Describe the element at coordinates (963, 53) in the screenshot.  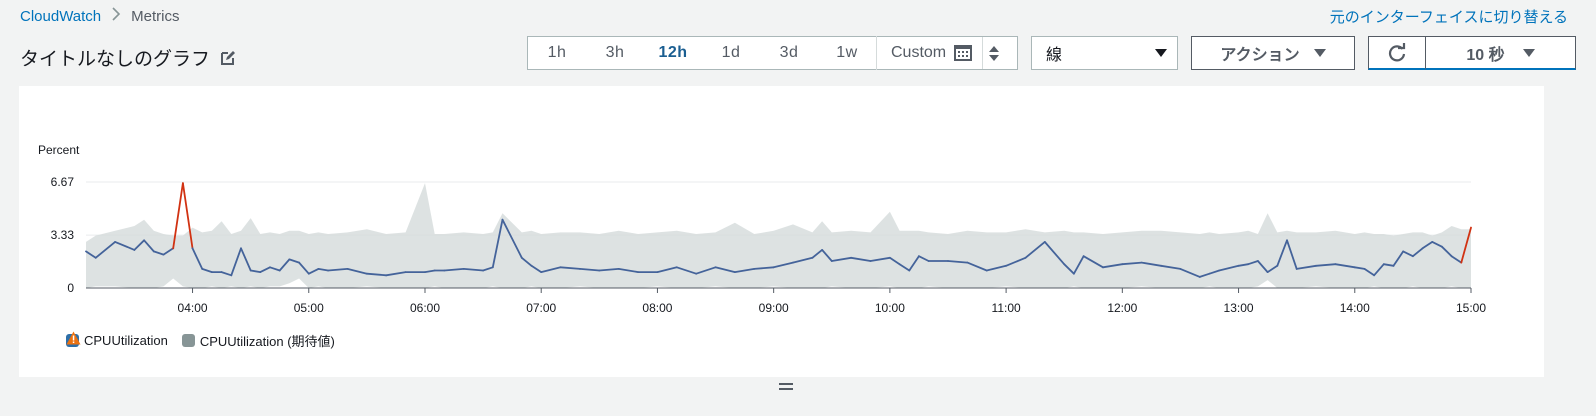
I see `calendar-icon` at that location.